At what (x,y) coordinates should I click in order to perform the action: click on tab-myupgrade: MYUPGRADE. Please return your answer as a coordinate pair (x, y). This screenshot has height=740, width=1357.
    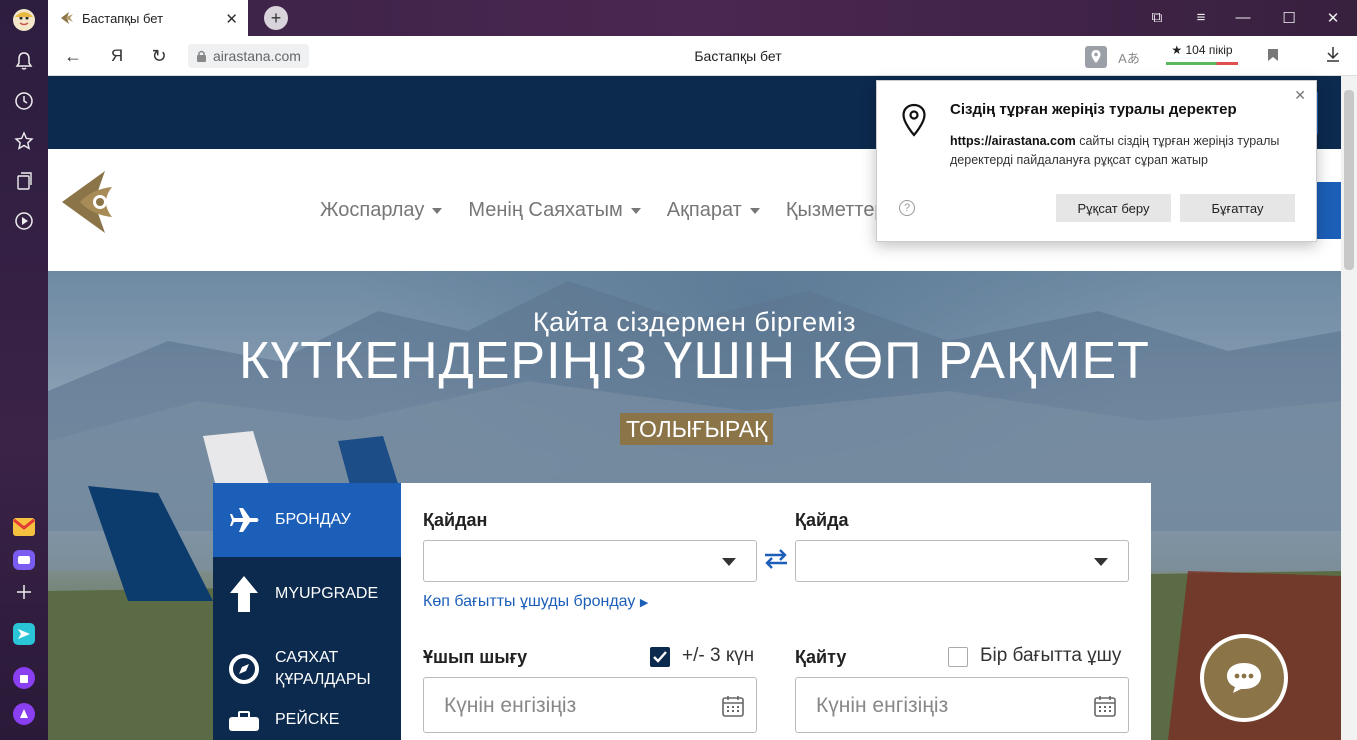
    Looking at the image, I should click on (307, 594).